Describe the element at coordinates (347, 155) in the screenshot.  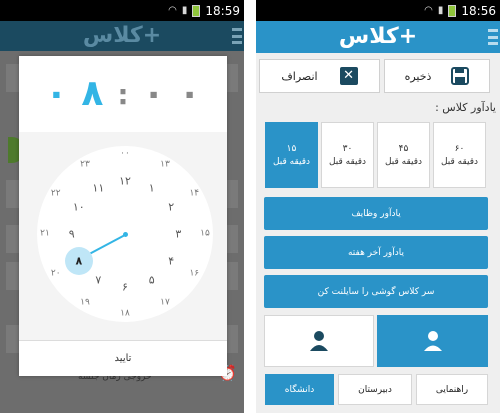
I see `reminder-option-30: ۳۰ دقیقه قبل` at that location.